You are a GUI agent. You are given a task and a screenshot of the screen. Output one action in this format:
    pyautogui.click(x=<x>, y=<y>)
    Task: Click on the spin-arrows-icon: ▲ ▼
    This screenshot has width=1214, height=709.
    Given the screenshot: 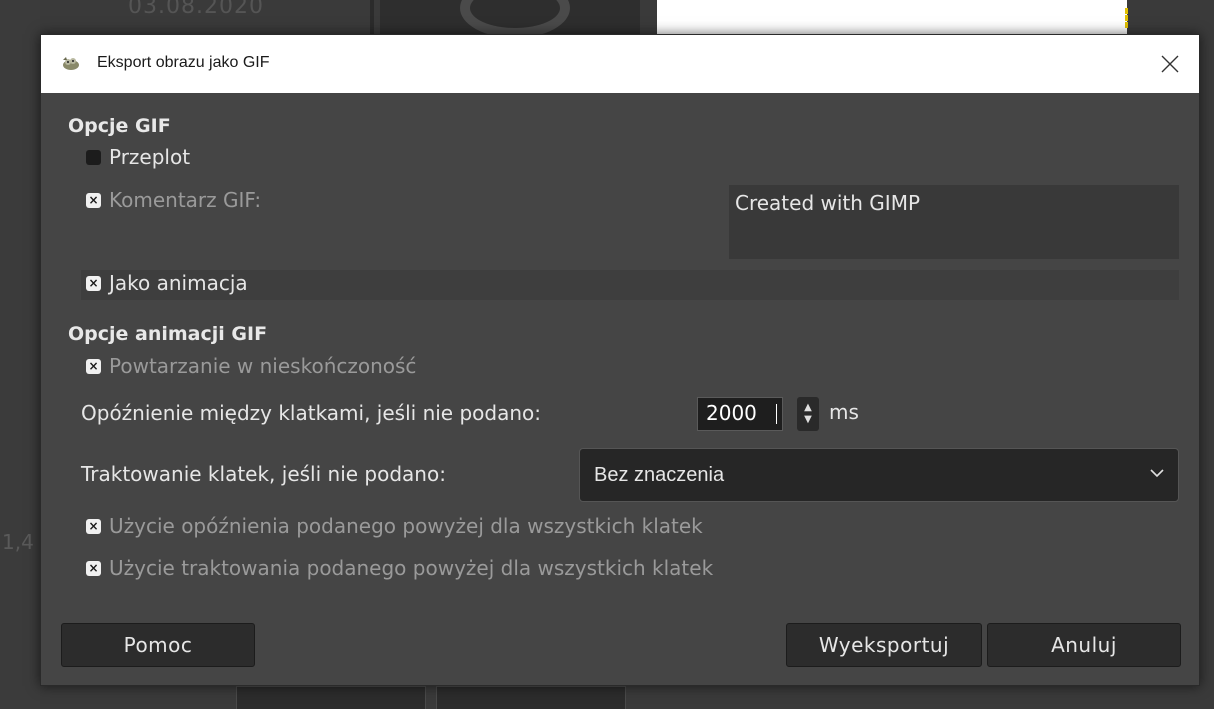 What is the action you would take?
    pyautogui.click(x=808, y=414)
    